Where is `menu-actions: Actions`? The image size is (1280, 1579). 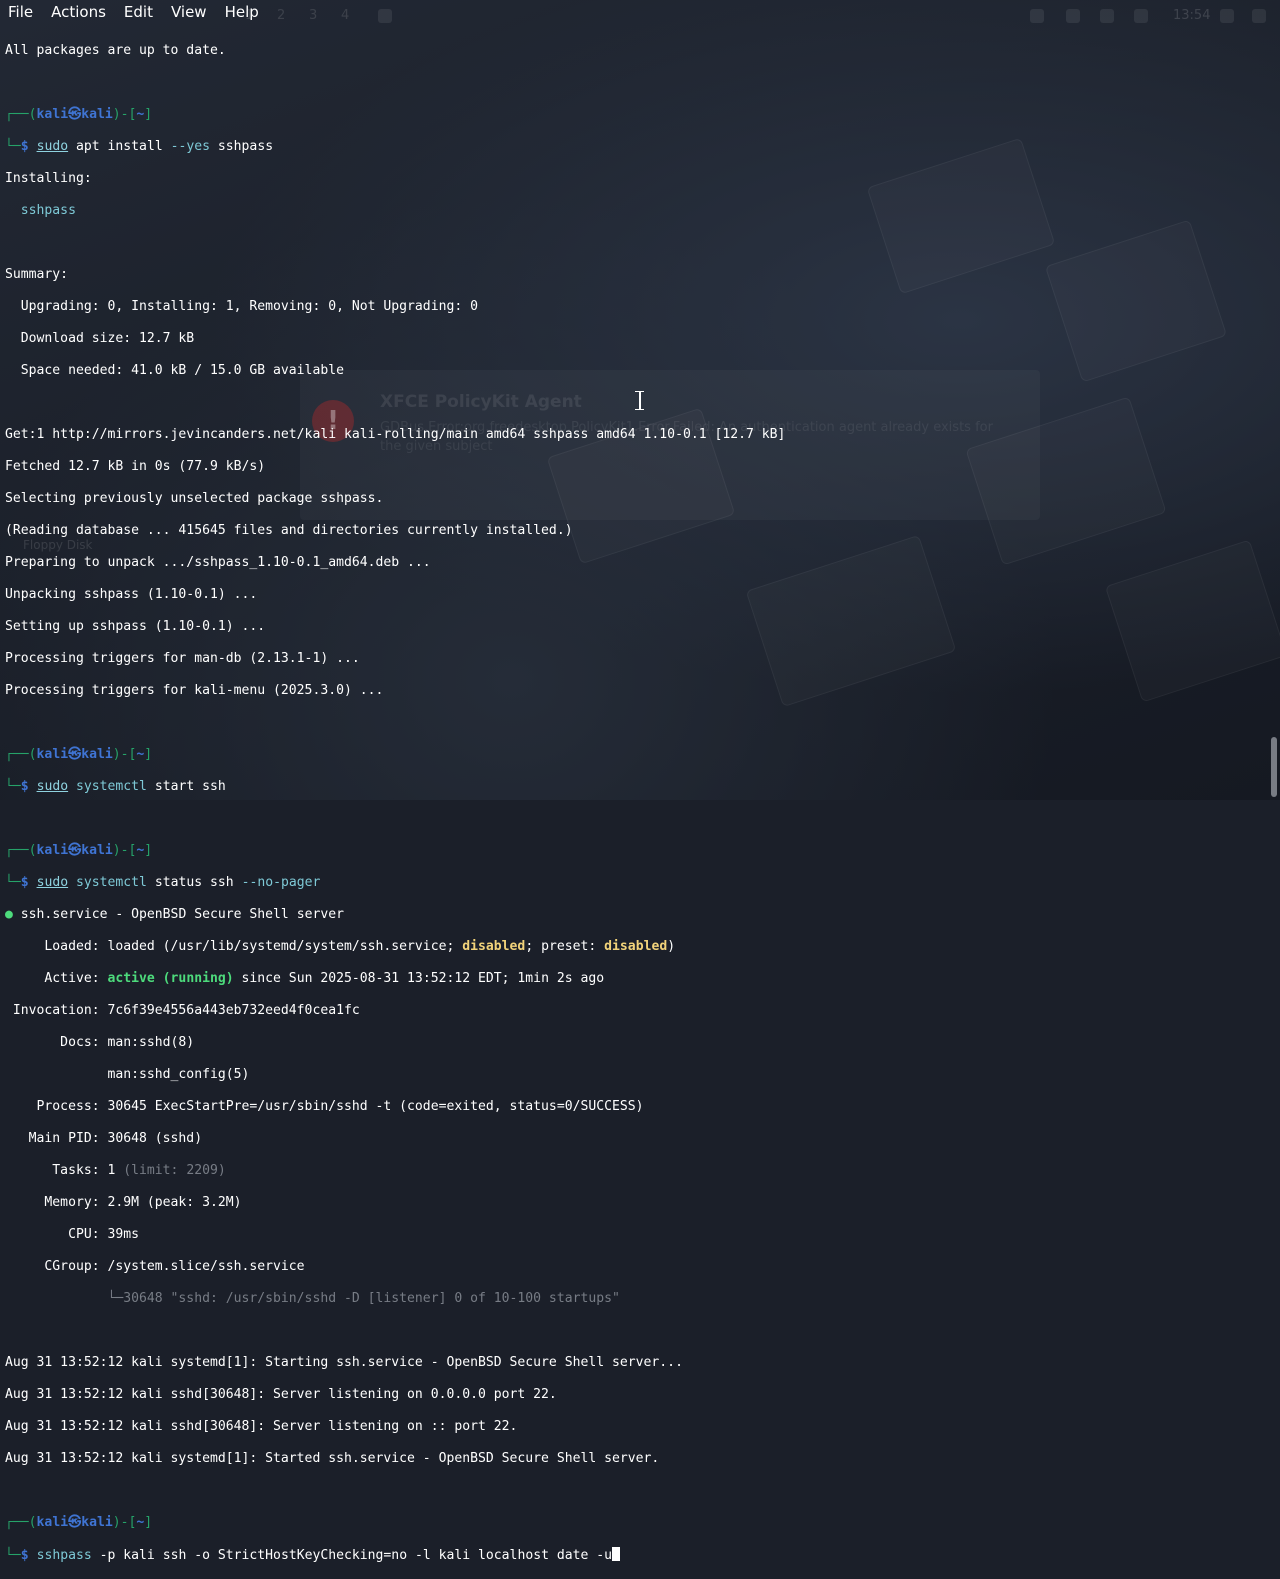
menu-actions: Actions is located at coordinates (78, 11).